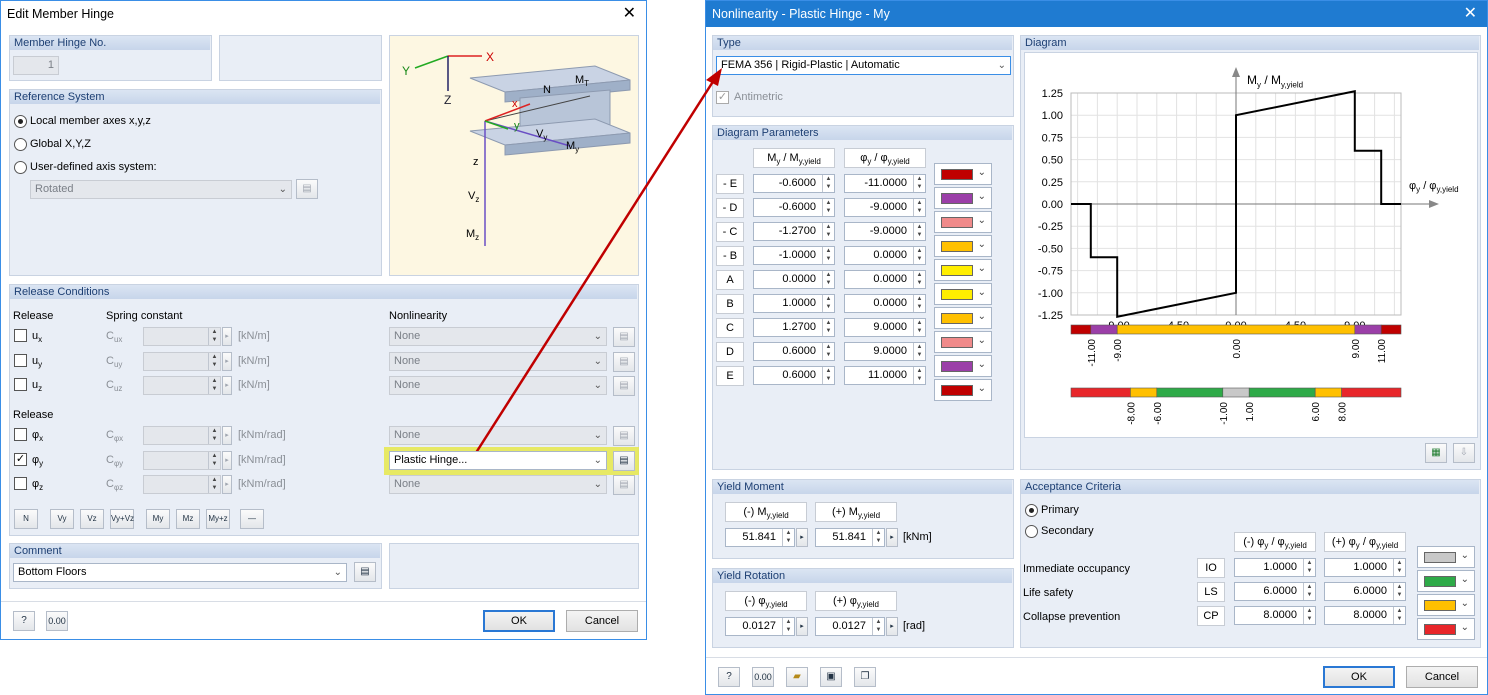 The image size is (1488, 695). Describe the element at coordinates (1275, 615) in the screenshot. I see `criterion-neg-input: 8.0000 ▲ ▼` at that location.